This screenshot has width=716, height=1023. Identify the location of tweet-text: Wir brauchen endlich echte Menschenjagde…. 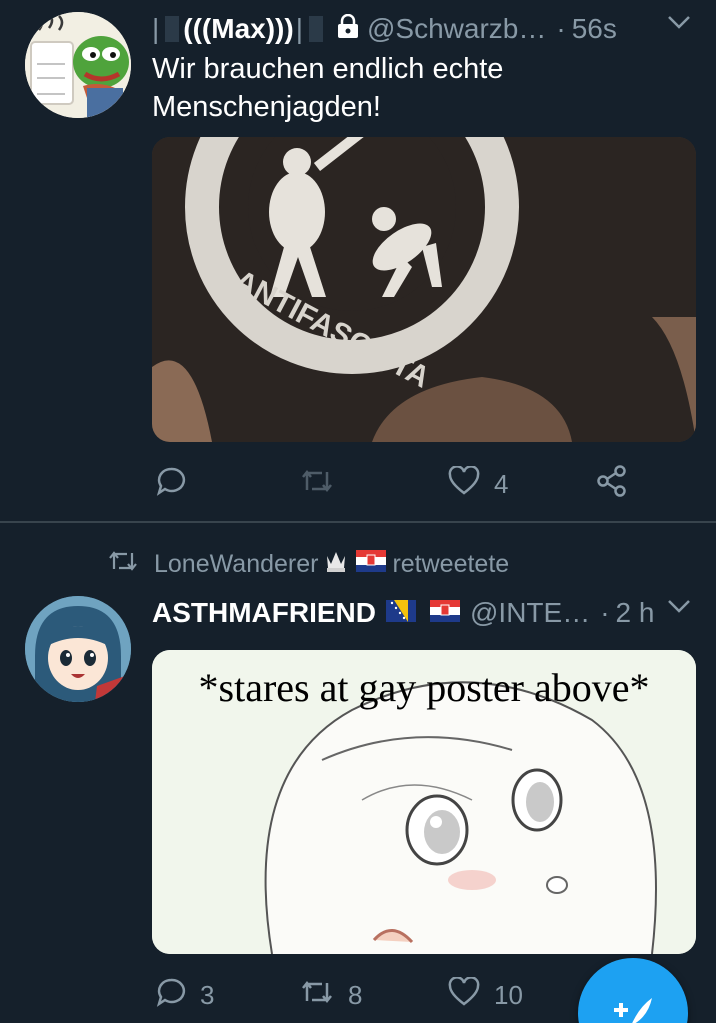
(328, 88).